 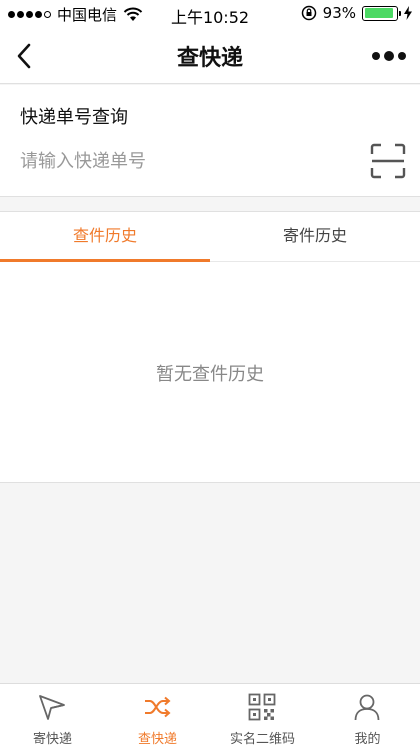 I want to click on history-tabs: 查件历史 寄件历史, so click(x=210, y=237).